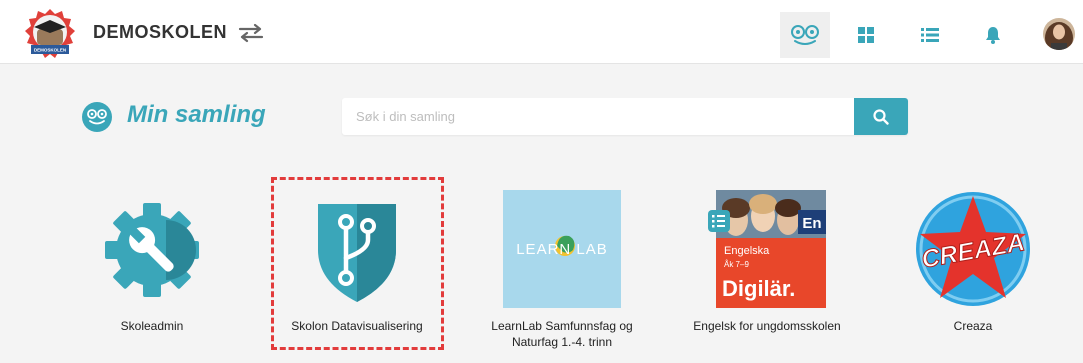  I want to click on logo-banner-text: DEMOSKOLEN, so click(50, 50).